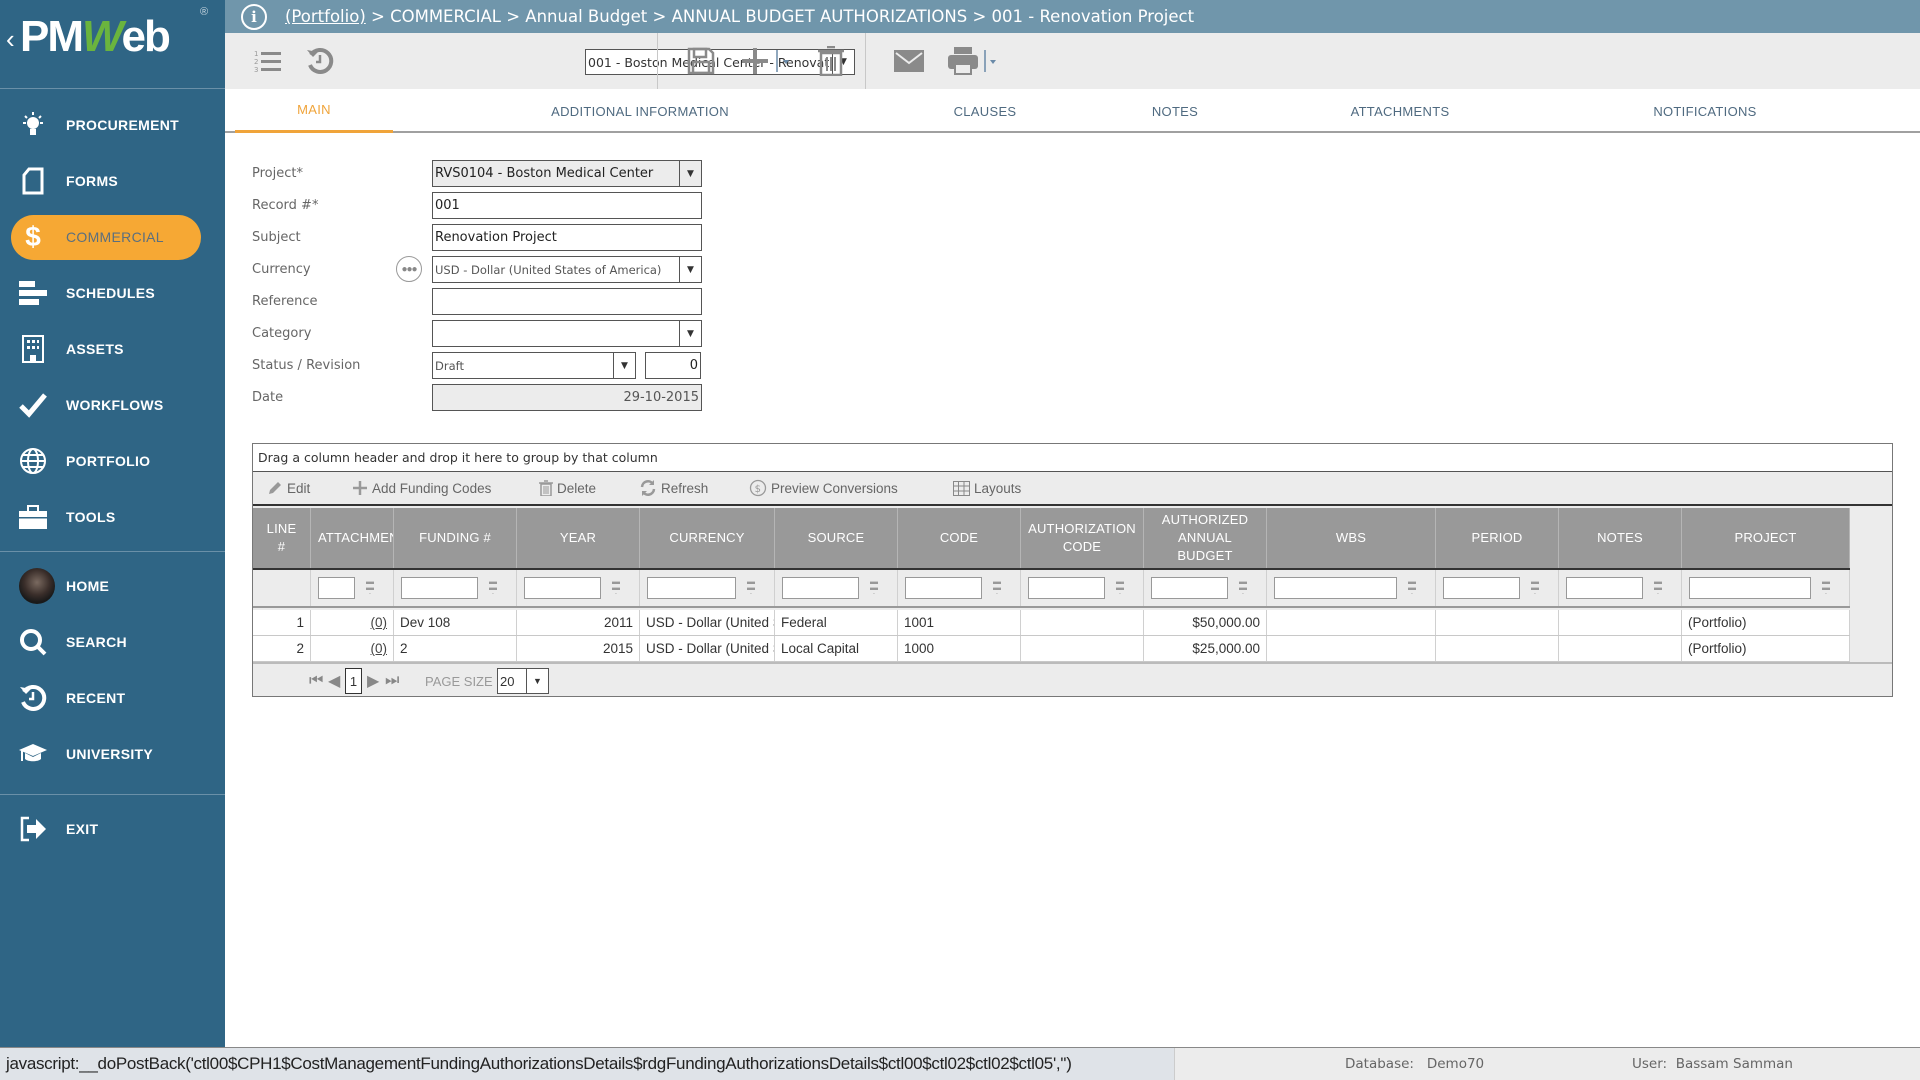 The width and height of the screenshot is (1920, 1080). What do you see at coordinates (1497, 538) in the screenshot?
I see `column-header-period: PERIOD` at bounding box center [1497, 538].